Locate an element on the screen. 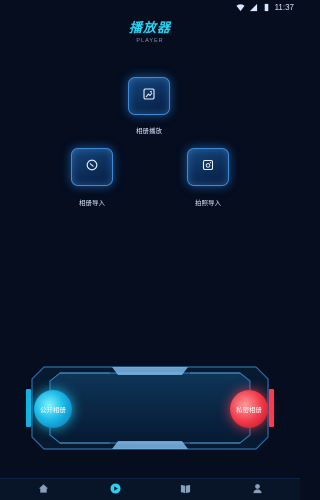  album-import-icon is located at coordinates (92, 167).